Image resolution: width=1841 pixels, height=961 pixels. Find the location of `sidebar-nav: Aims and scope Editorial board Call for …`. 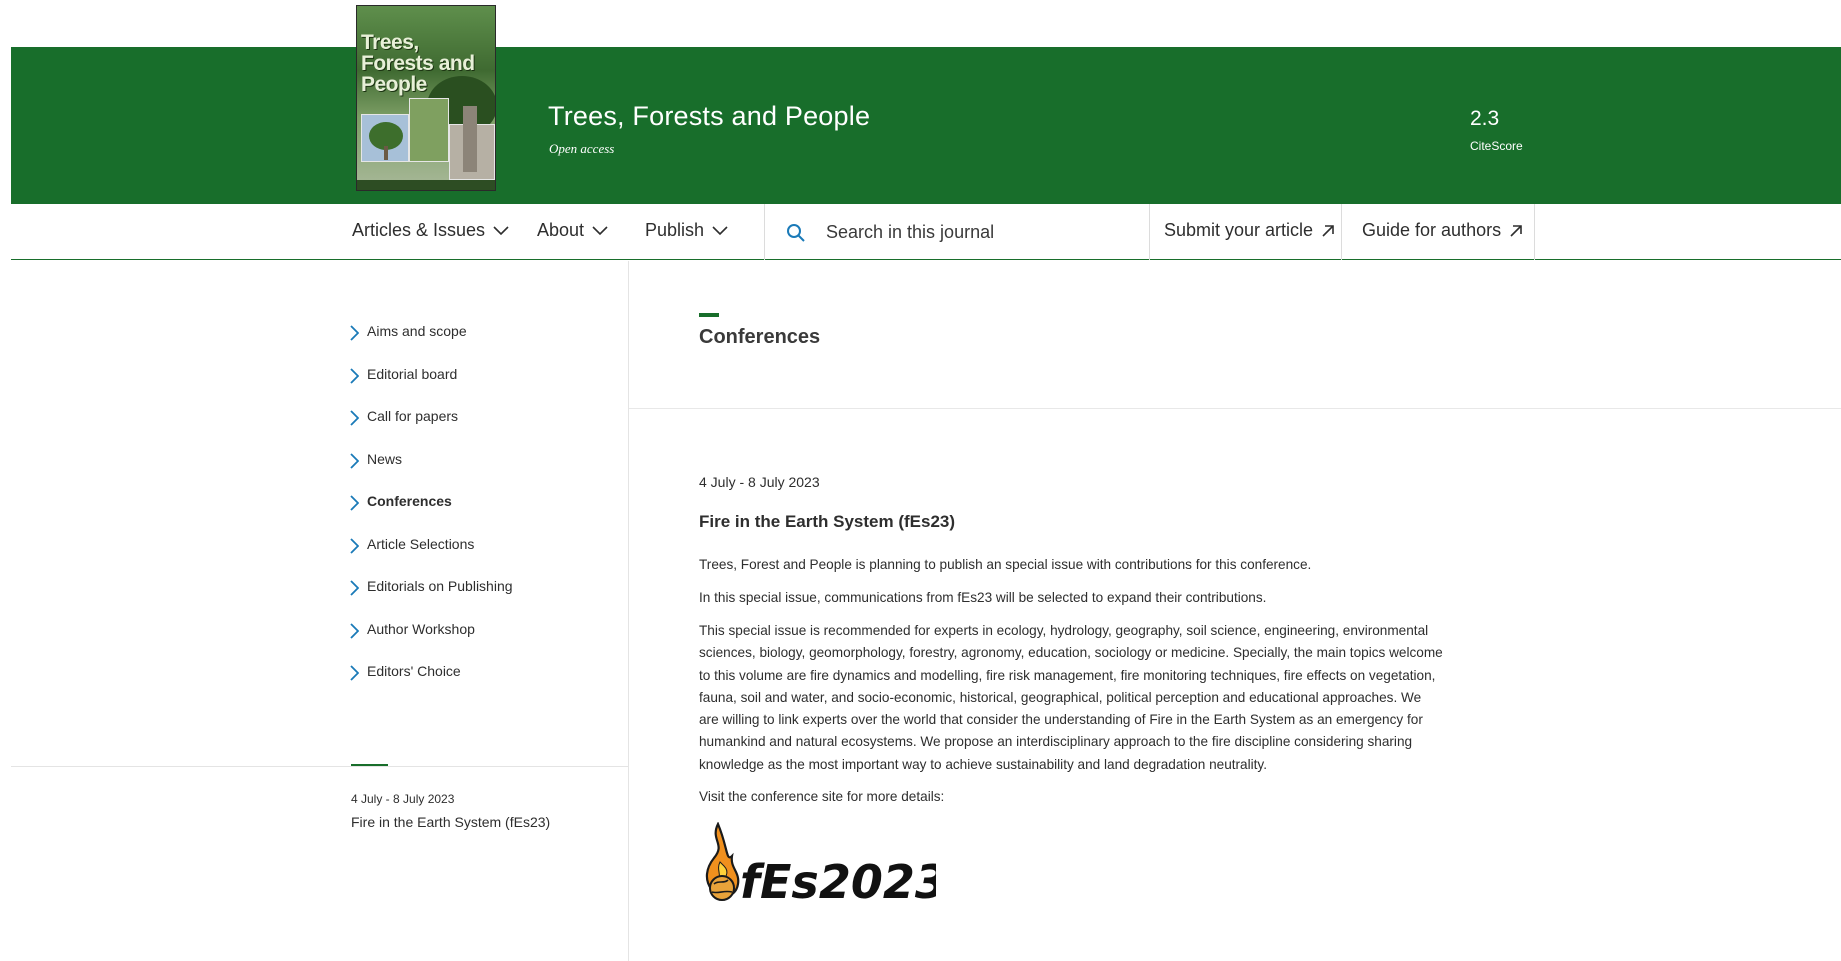

sidebar-nav: Aims and scope Editorial board Call for … is located at coordinates (431, 514).